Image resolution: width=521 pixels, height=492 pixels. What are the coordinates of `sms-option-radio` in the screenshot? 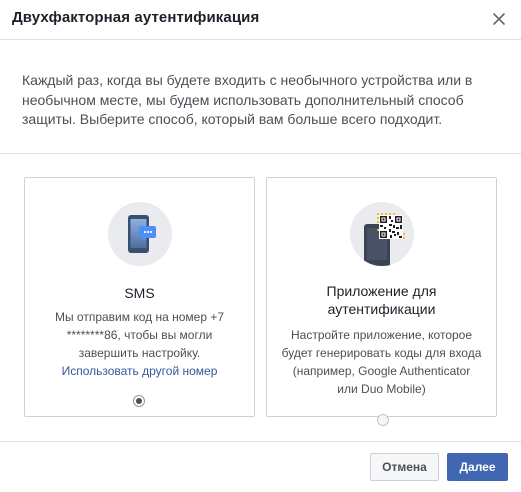 It's located at (139, 401).